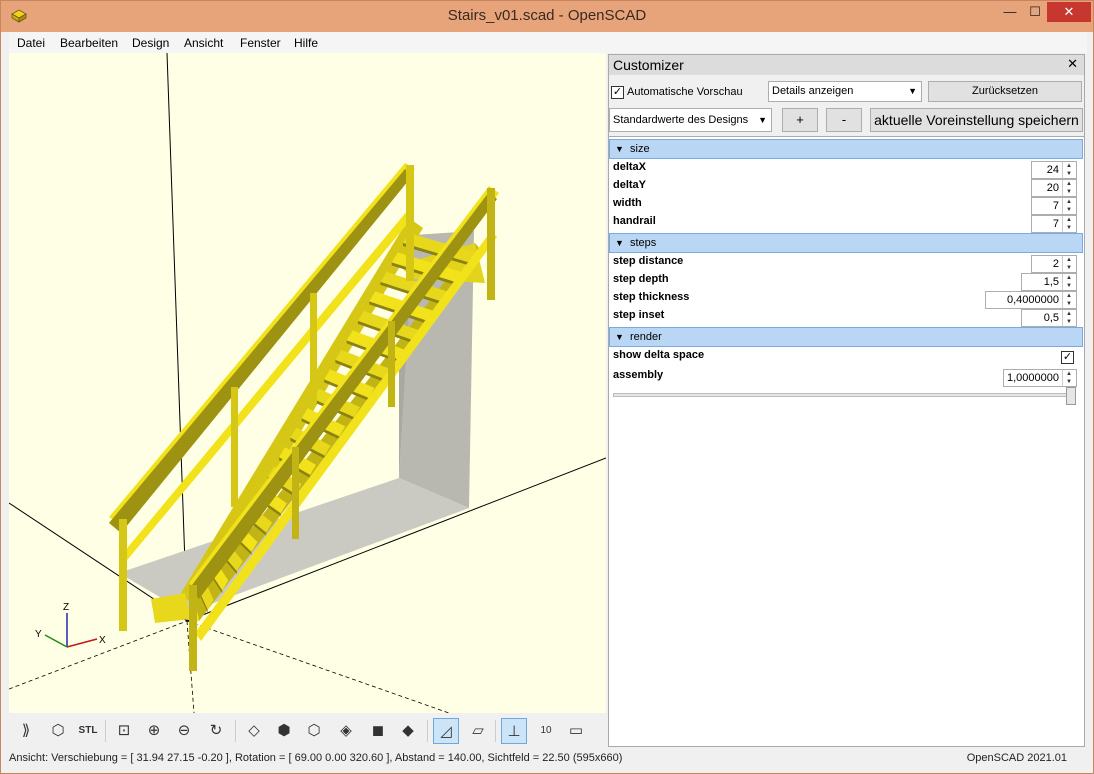 This screenshot has height=774, width=1094. I want to click on param-label: assembly, so click(638, 375).